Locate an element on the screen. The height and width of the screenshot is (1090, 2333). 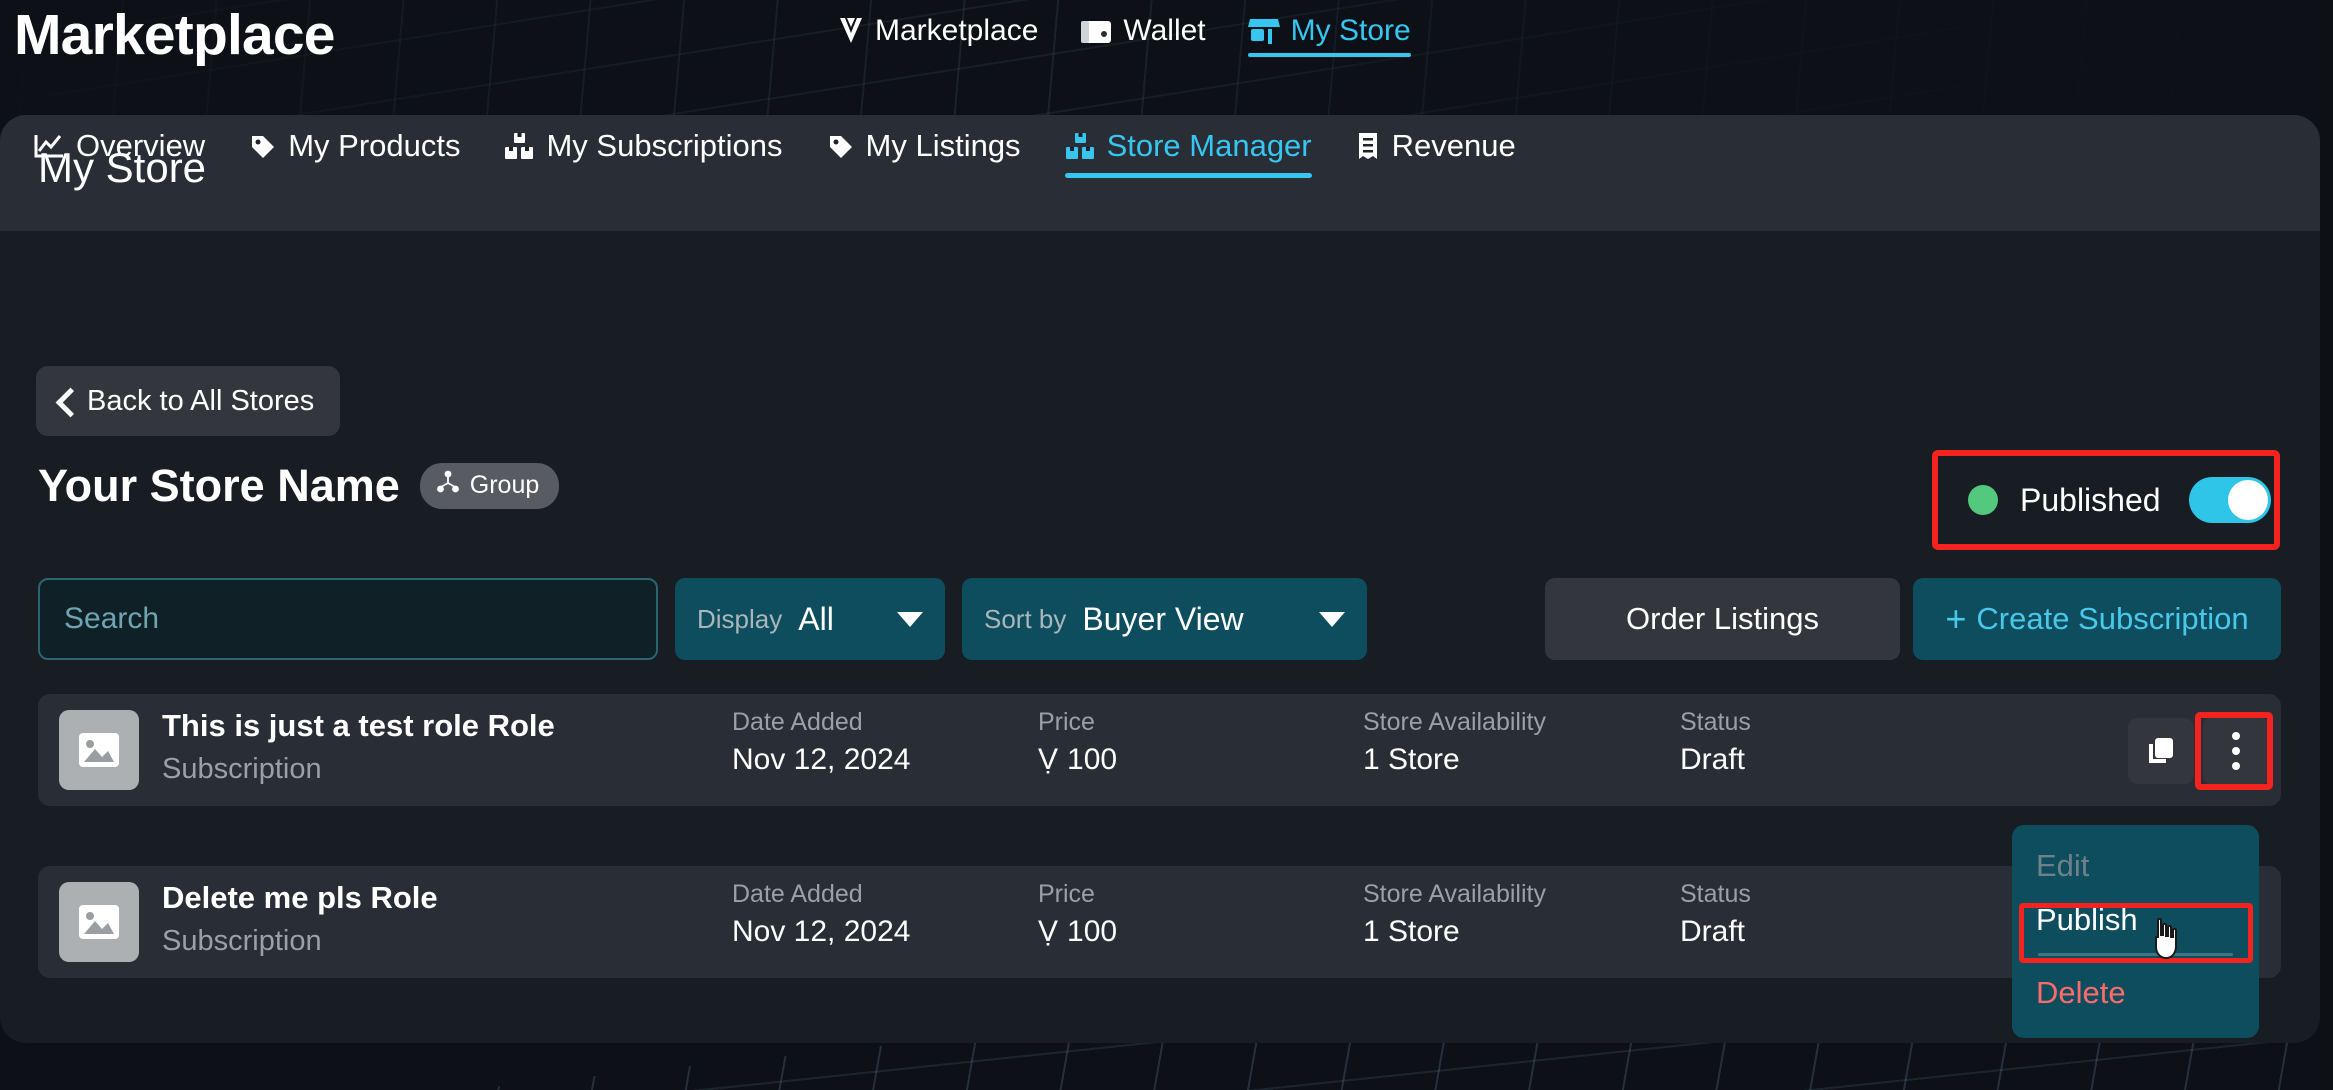
tab-label: Revenue is located at coordinates (1453, 145).